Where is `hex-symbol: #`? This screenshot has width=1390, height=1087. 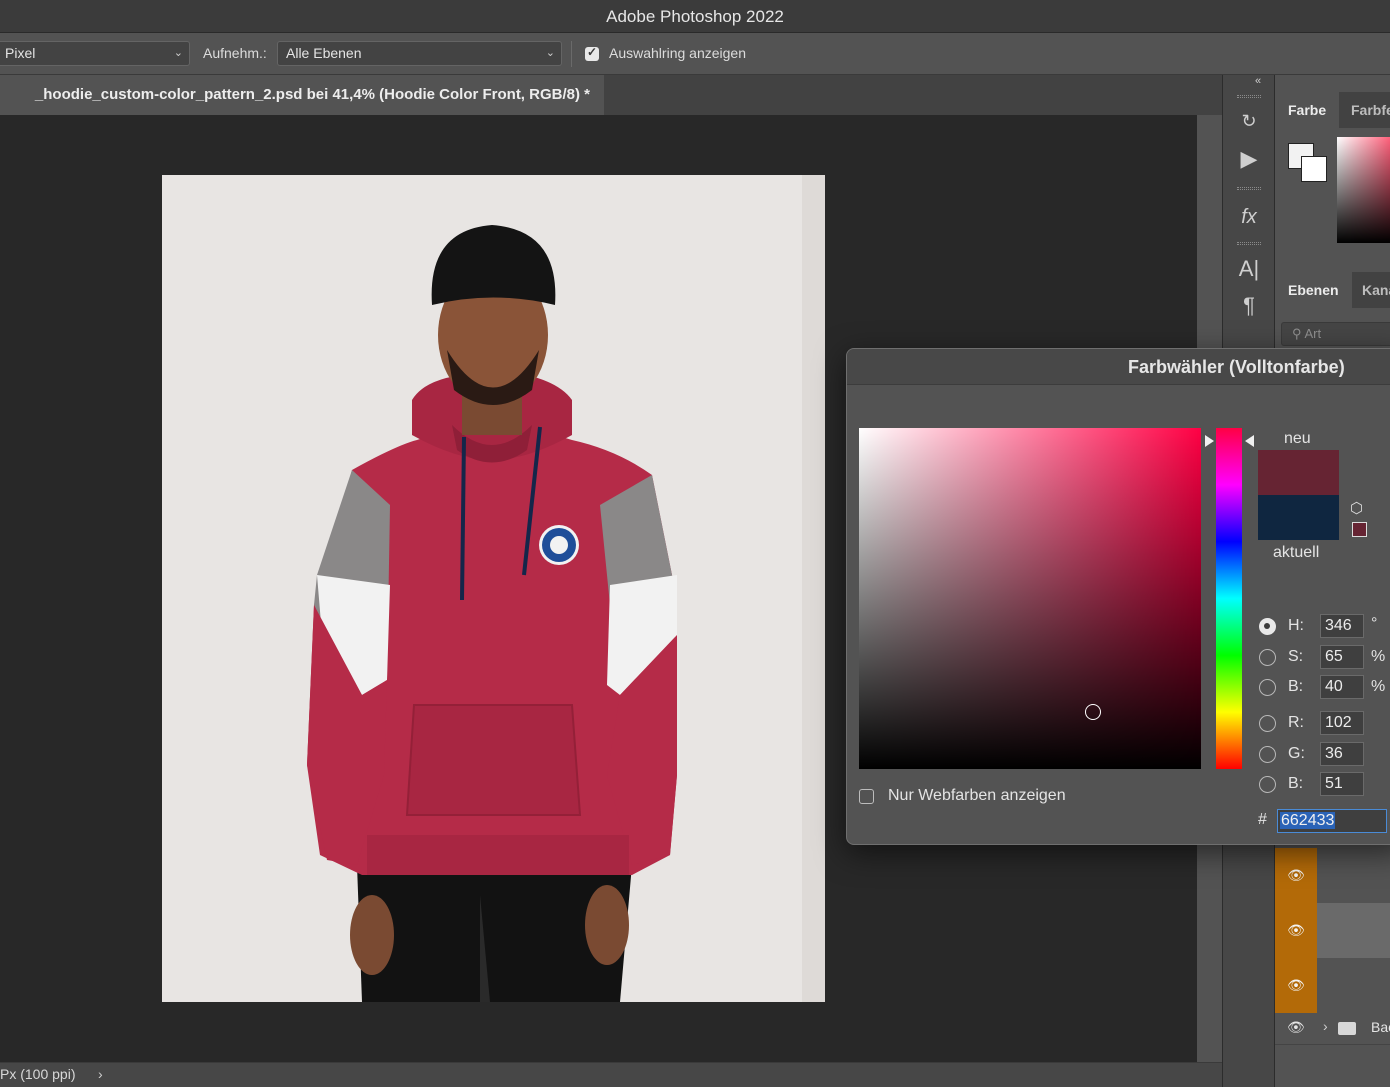
hex-symbol: # is located at coordinates (1262, 819).